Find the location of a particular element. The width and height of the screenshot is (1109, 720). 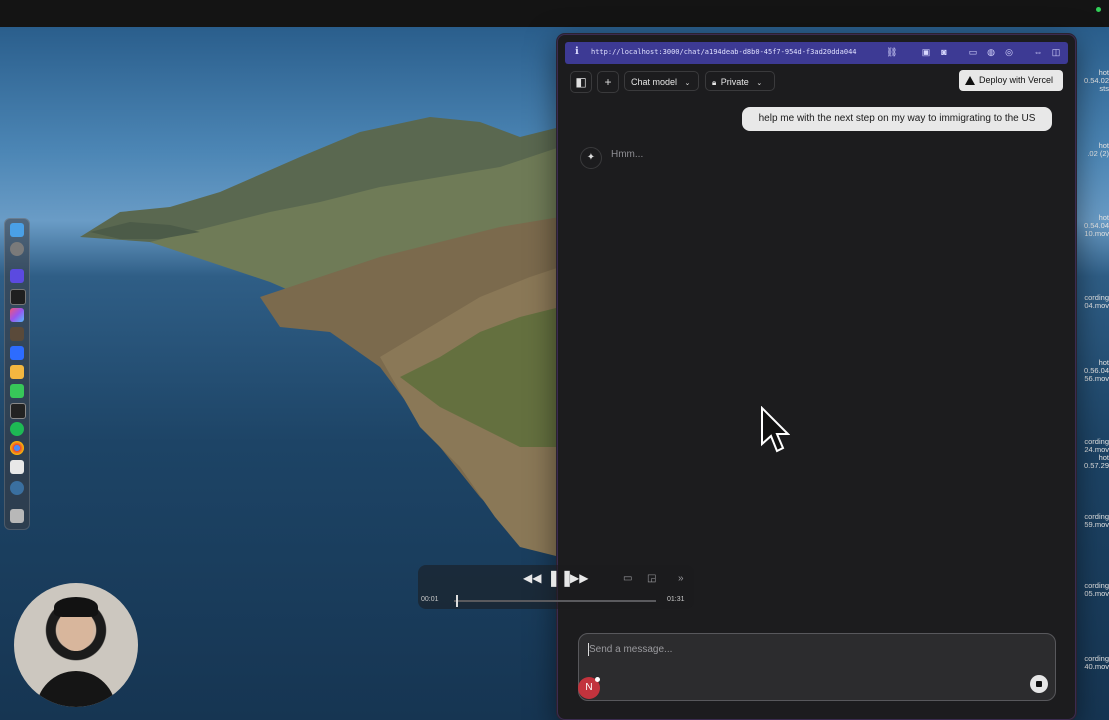

fast-forward-icon: ▶▶ is located at coordinates (579, 578).